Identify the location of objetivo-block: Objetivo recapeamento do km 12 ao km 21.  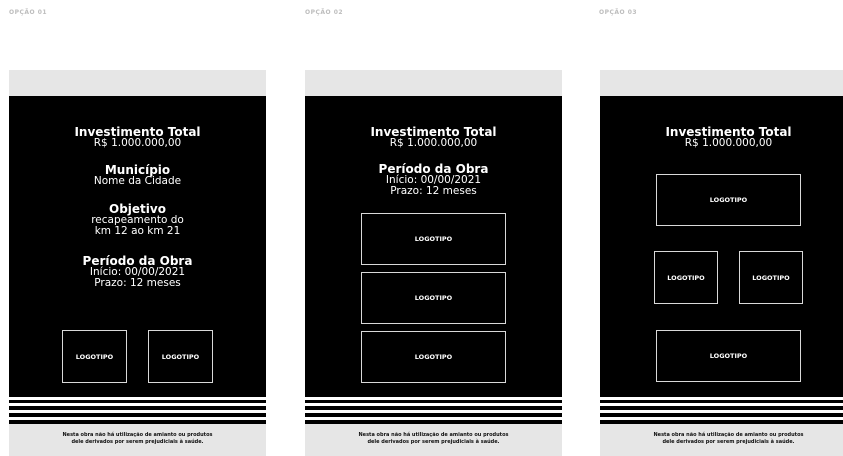
(137, 219).